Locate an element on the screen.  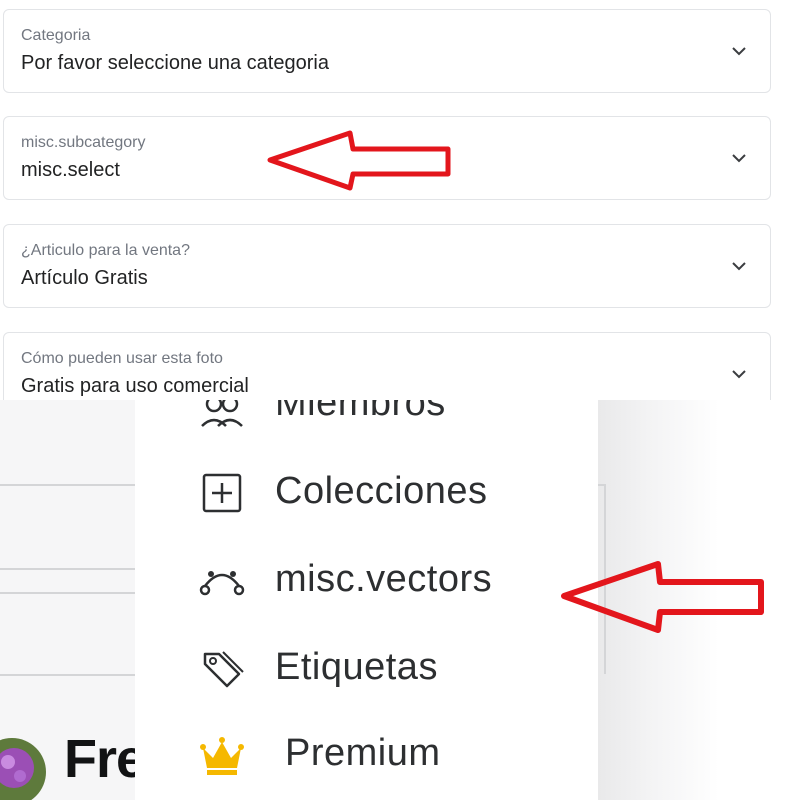
menu-item-label: Etiquetas is located at coordinates (356, 667).